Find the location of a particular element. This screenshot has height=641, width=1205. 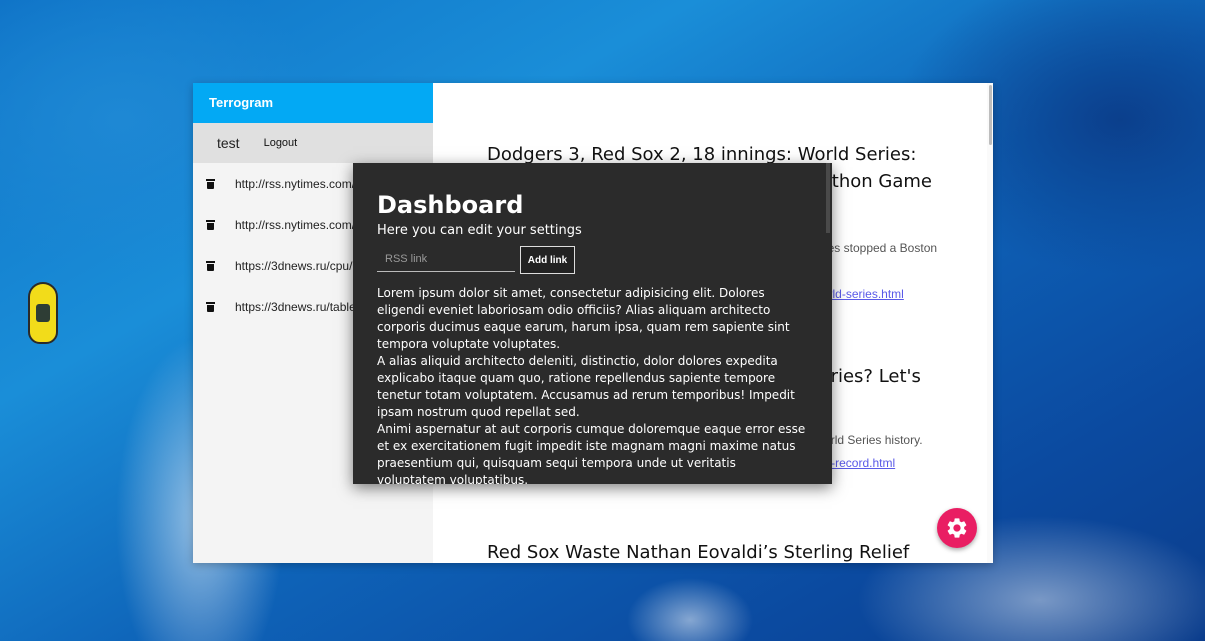

feed-url: https://3dnews.ru/cpu/rss/ is located at coordinates (303, 266).